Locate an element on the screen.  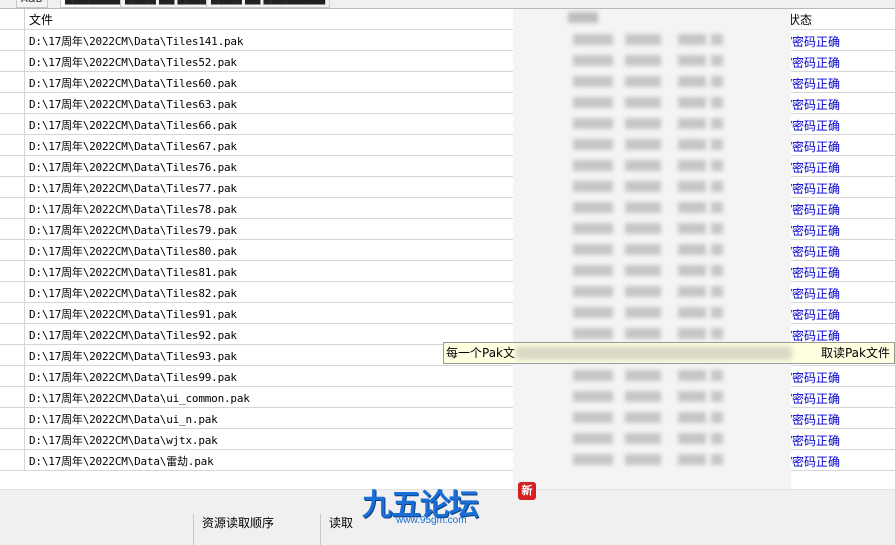
file-path-cell: D:\17周年\2022CM\Data\Tiles52.pak is located at coordinates (133, 62).